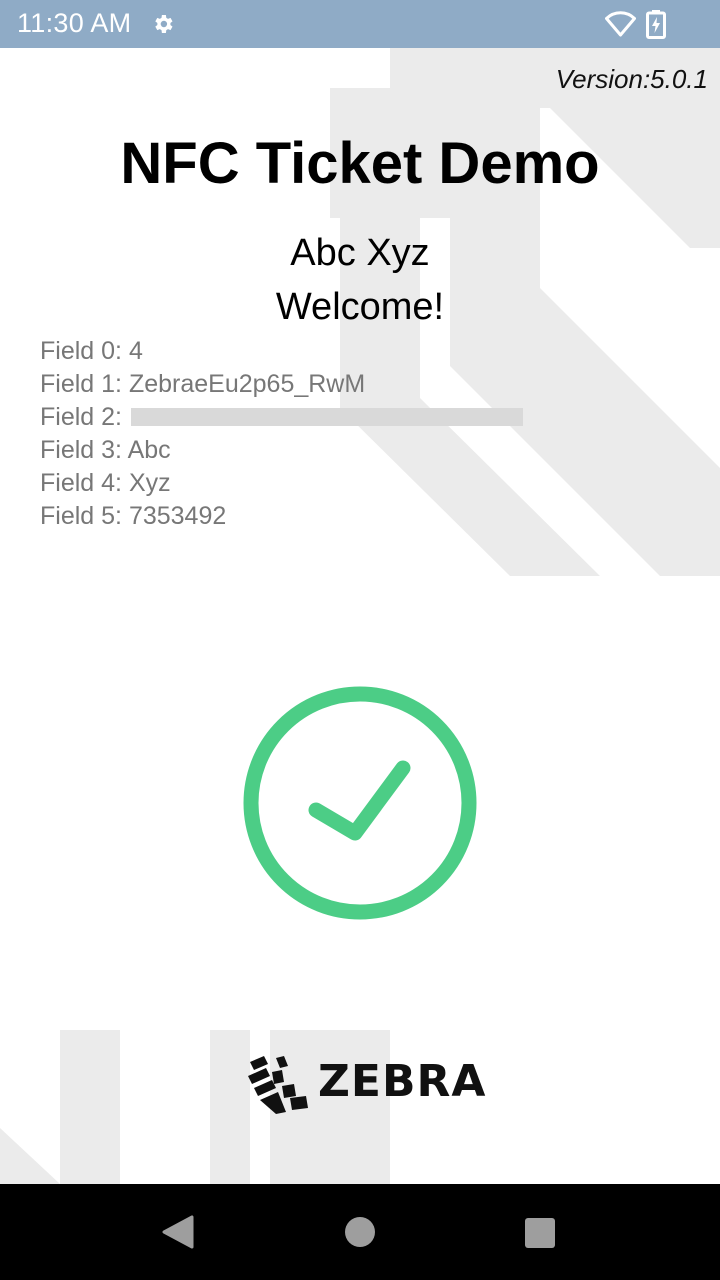 The height and width of the screenshot is (1280, 720). Describe the element at coordinates (540, 1233) in the screenshot. I see `recents-icon` at that location.